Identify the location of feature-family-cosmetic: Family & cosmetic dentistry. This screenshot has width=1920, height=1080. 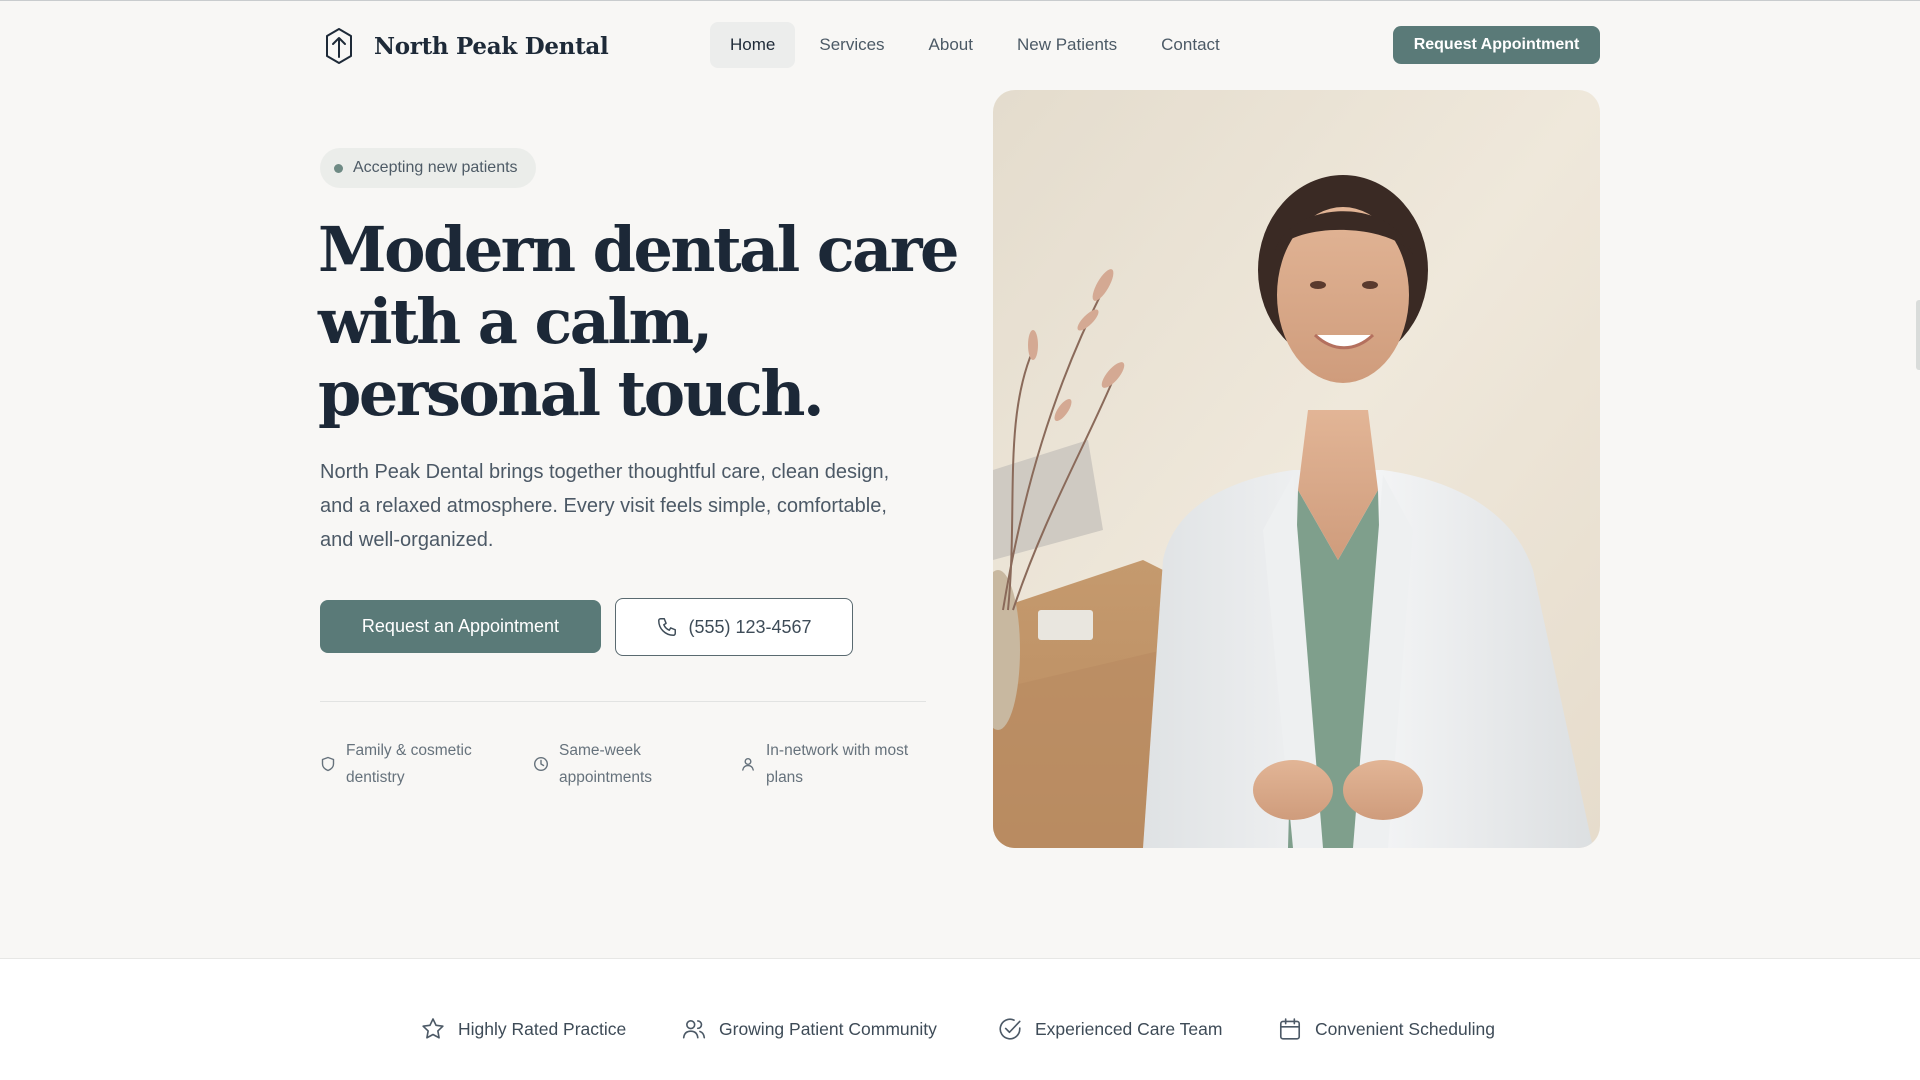
(410, 764).